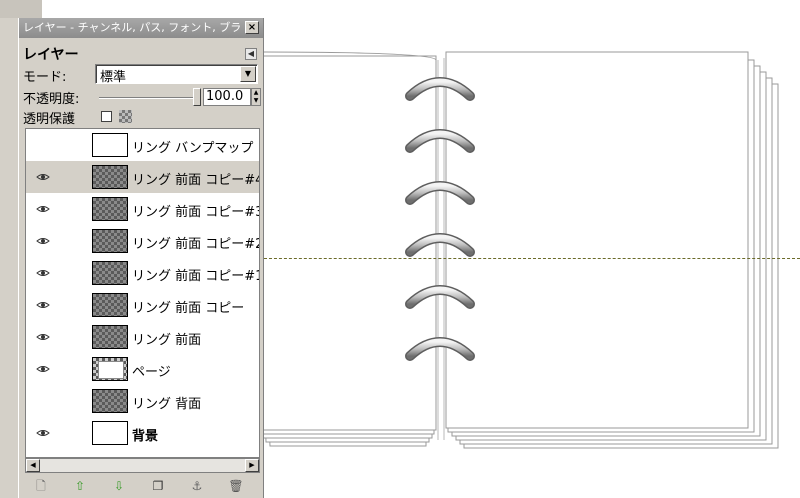  What do you see at coordinates (142, 486) in the screenshot?
I see `layer-toolbar: 🗋 ⇧ ⇩ ❐ ⚓ 🗑` at bounding box center [142, 486].